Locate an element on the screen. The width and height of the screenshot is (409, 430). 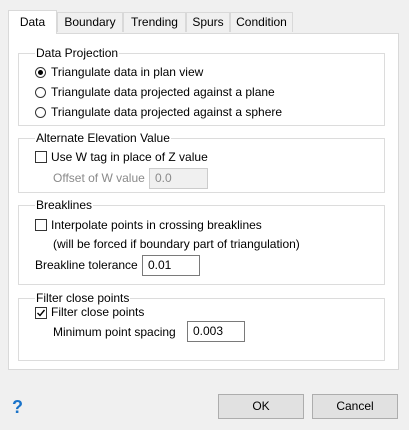
radio-plan-view-label: Triangulate data in plan view is located at coordinates (127, 72).